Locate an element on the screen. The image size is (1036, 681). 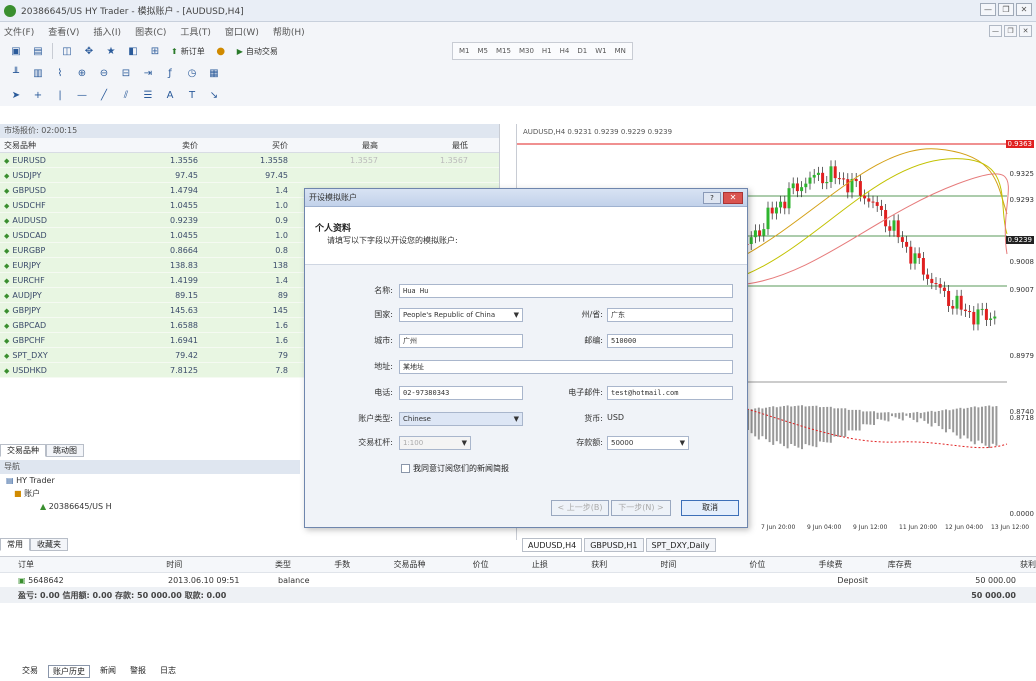
menu-insert: 插入(I) is located at coordinates (107, 31).